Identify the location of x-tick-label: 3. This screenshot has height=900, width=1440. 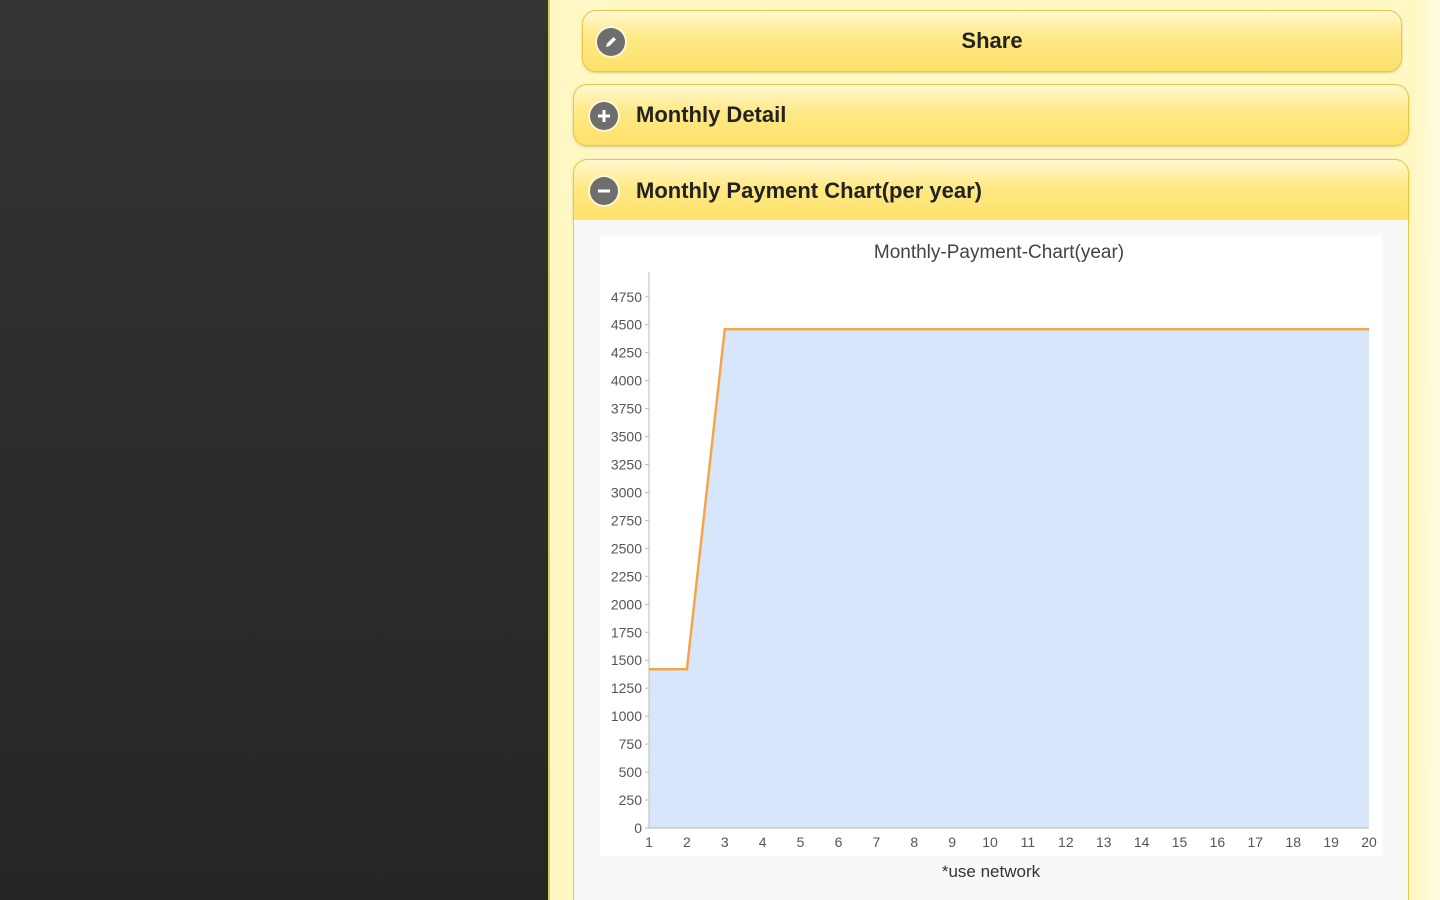
(725, 842).